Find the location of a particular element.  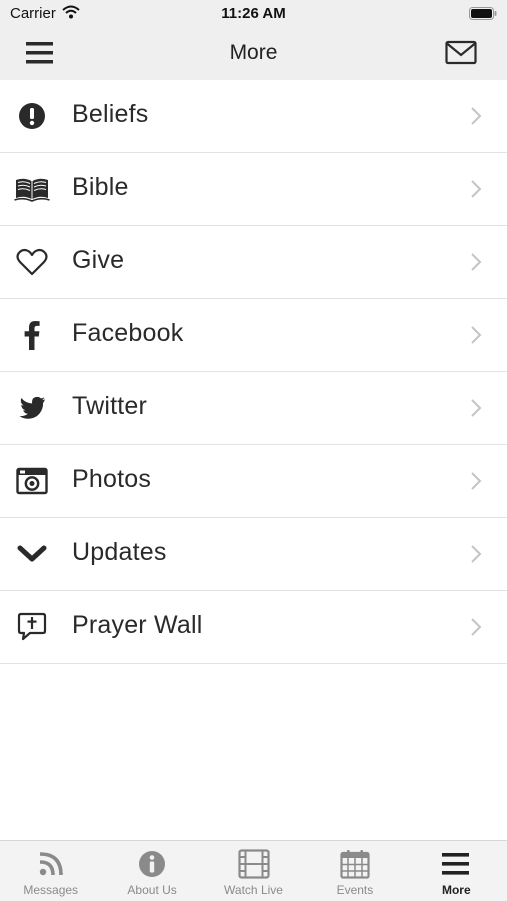

tab-about-us: About Us is located at coordinates (151, 871).